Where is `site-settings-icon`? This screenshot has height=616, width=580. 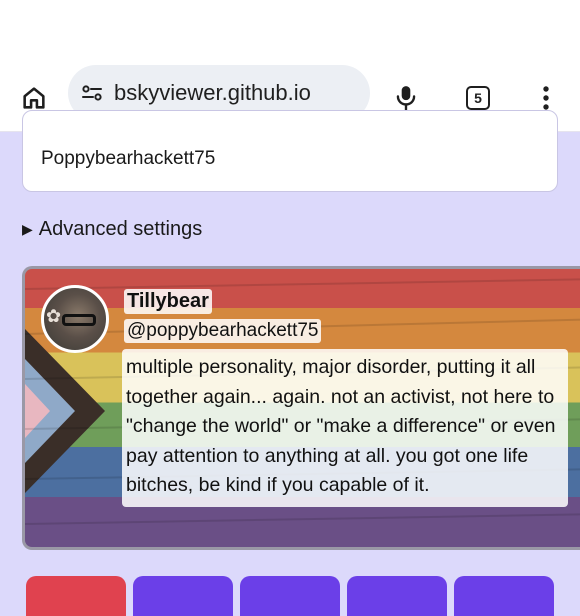
site-settings-icon is located at coordinates (92, 93).